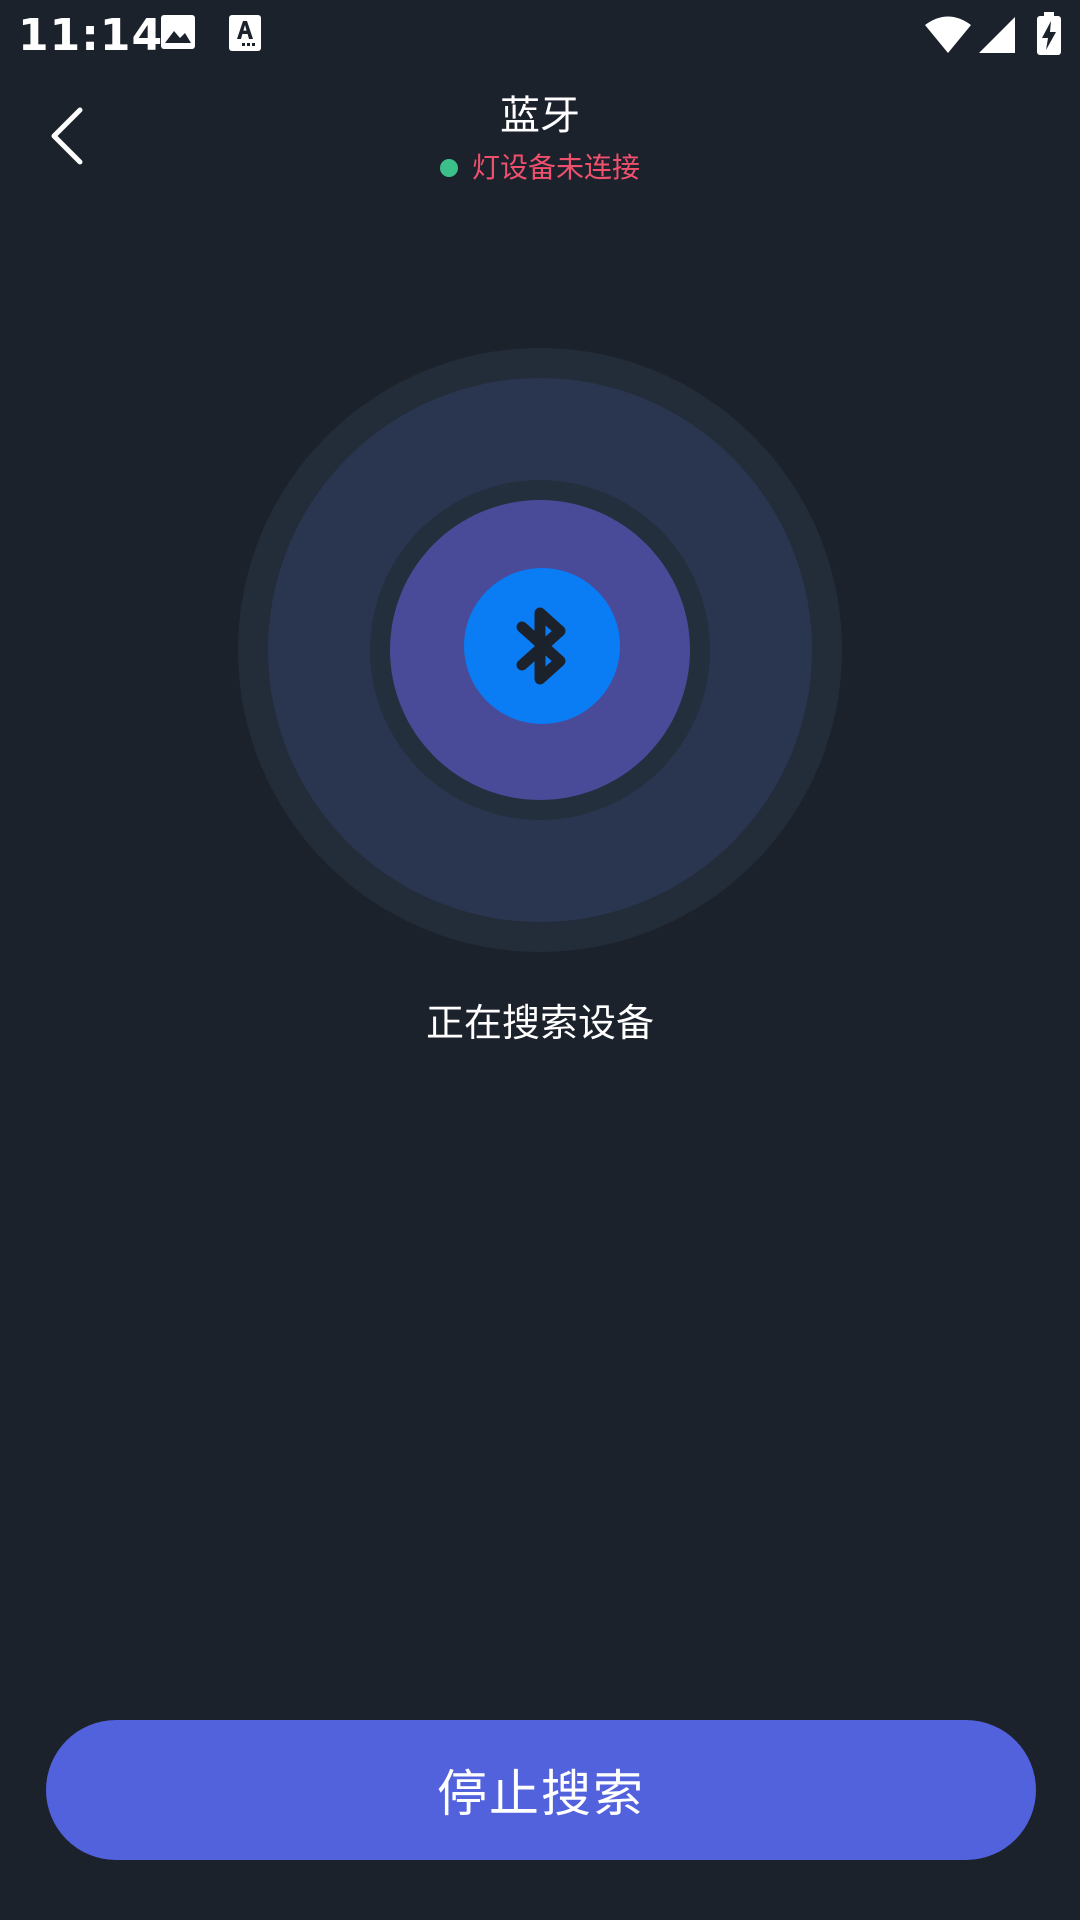 This screenshot has width=1080, height=1920. What do you see at coordinates (948, 34) in the screenshot?
I see `wifi-icon` at bounding box center [948, 34].